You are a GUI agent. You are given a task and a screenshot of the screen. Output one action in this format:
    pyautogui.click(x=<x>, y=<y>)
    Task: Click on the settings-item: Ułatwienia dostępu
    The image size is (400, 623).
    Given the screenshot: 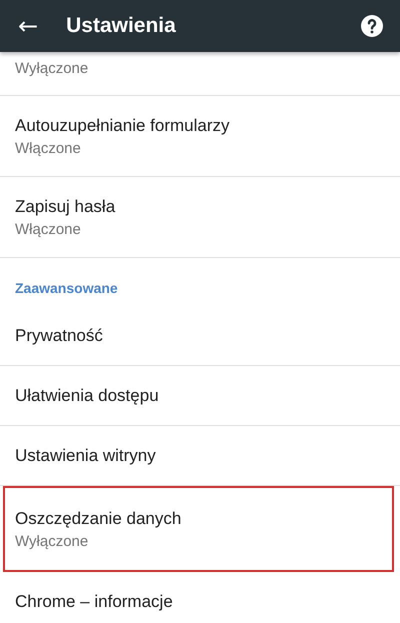 What is the action you would take?
    pyautogui.click(x=200, y=396)
    